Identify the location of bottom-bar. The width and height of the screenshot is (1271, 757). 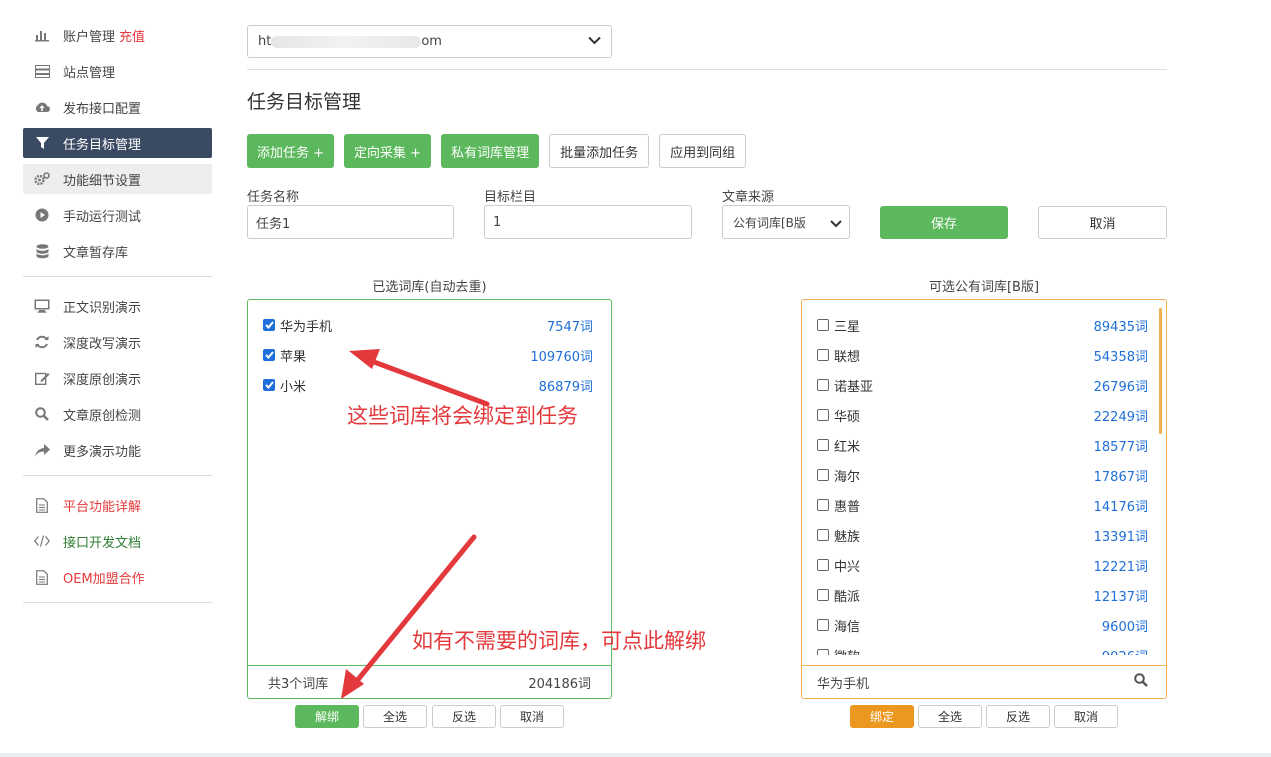
(635, 755).